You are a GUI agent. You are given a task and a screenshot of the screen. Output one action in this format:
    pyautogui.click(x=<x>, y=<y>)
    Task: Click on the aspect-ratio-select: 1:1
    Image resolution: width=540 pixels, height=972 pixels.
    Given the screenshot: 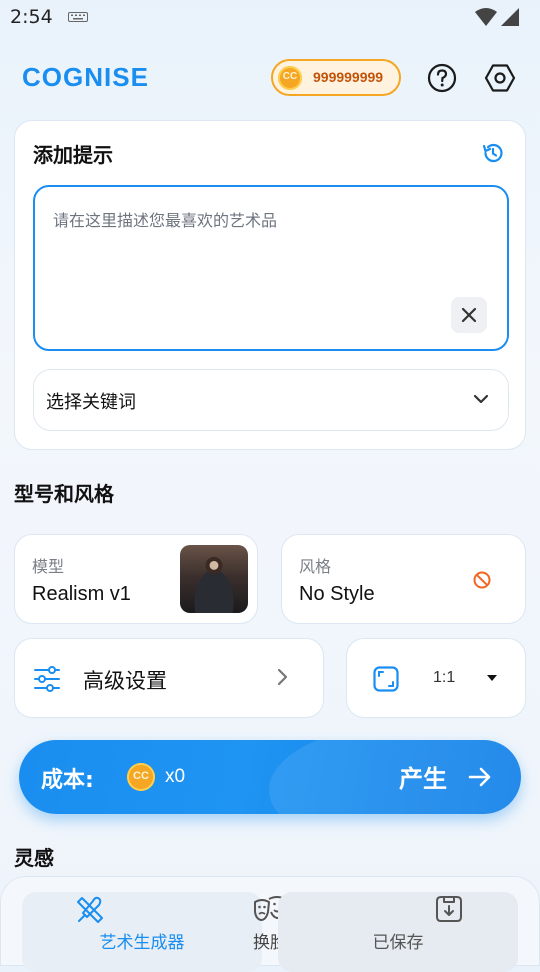 What is the action you would take?
    pyautogui.click(x=436, y=678)
    